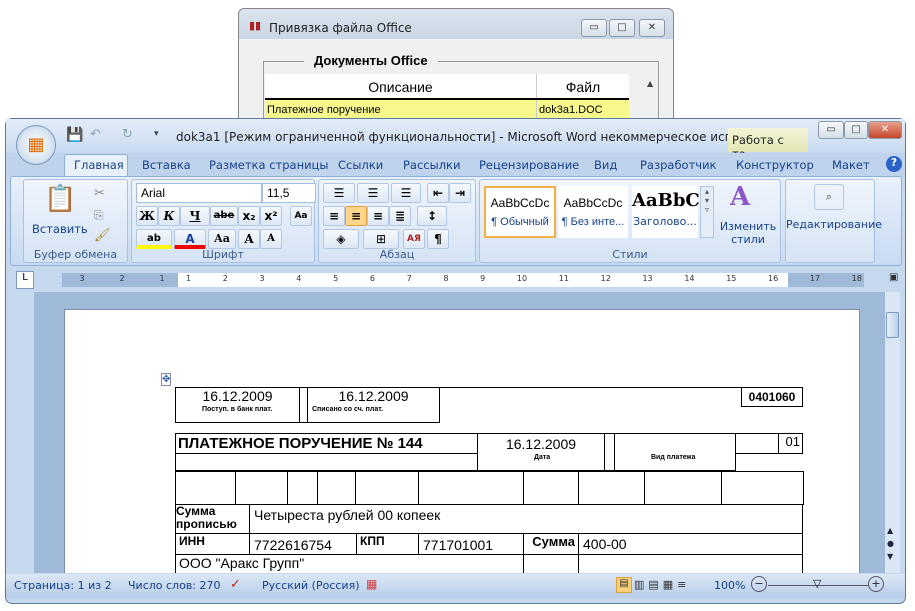 This screenshot has height=611, width=915. I want to click on tab-layout: Макет, so click(851, 165).